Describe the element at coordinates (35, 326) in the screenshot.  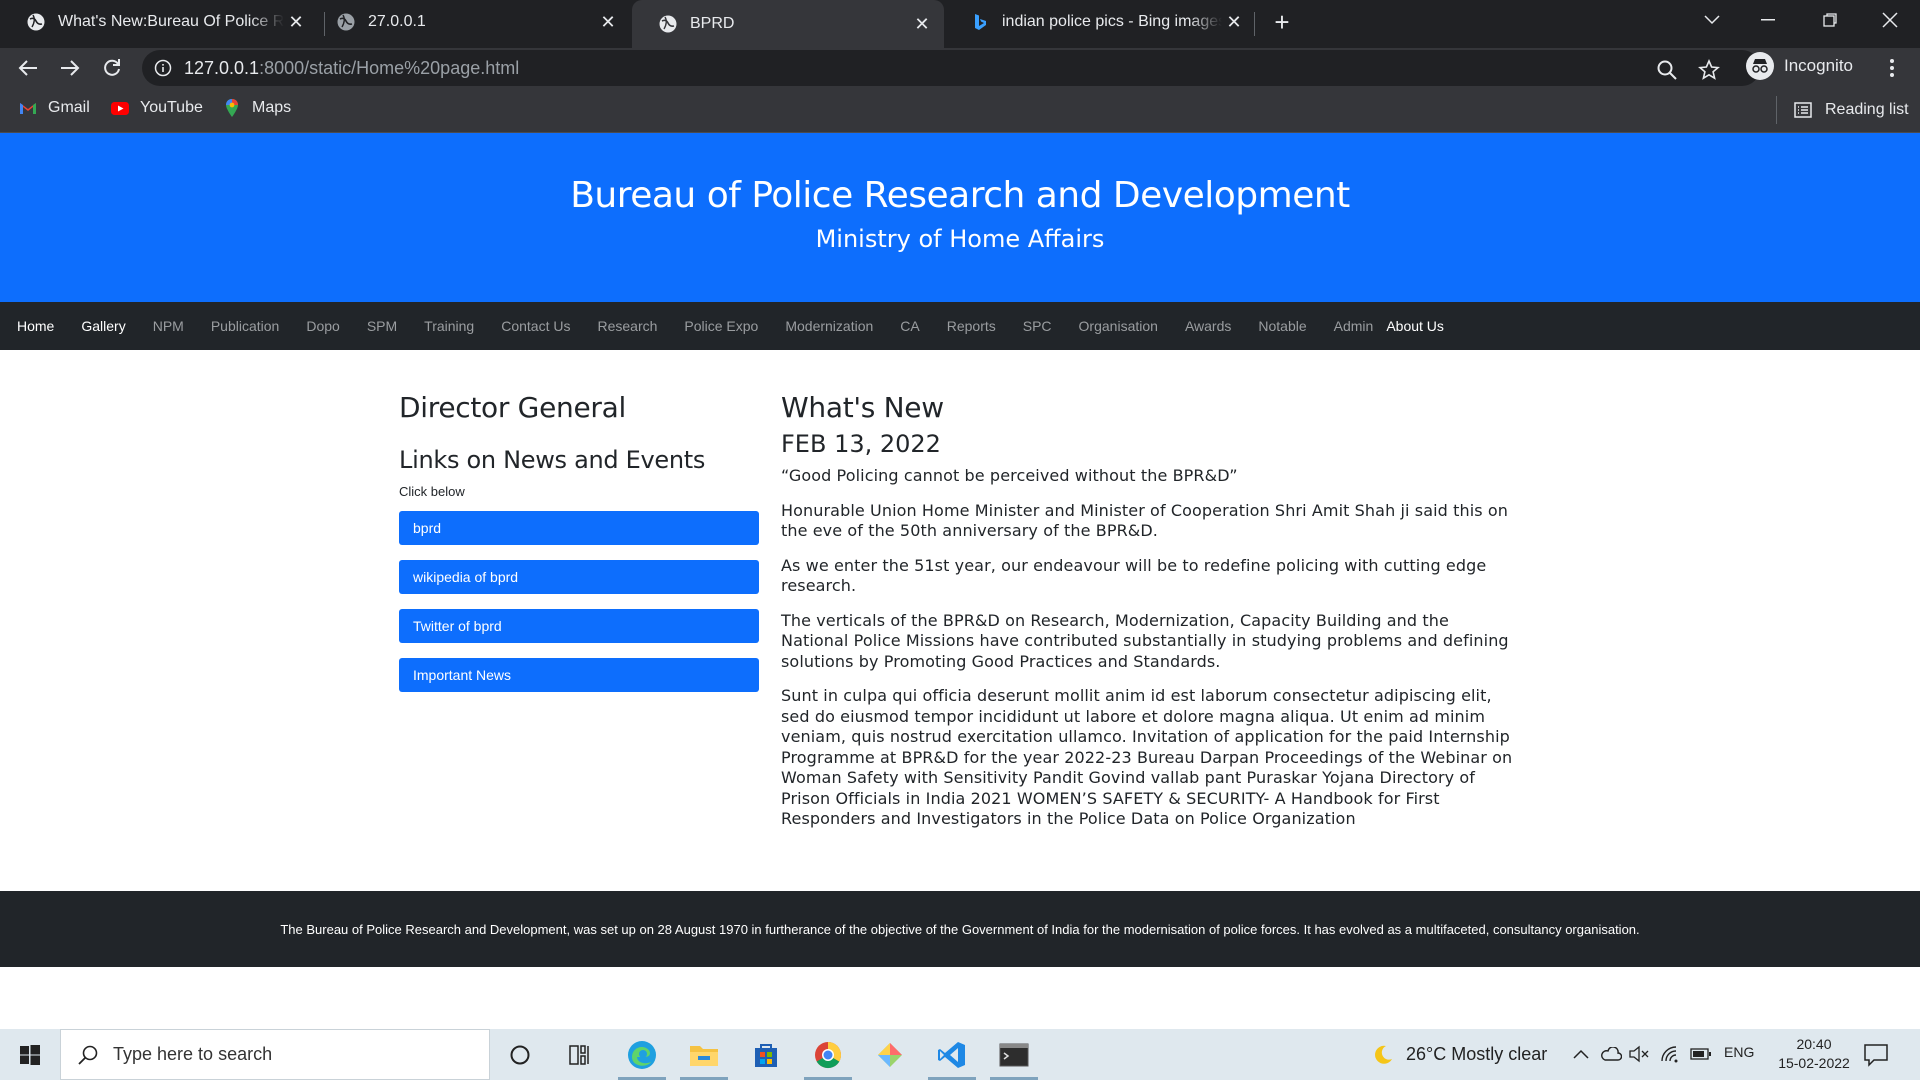
I see `nav-link-home: Home` at that location.